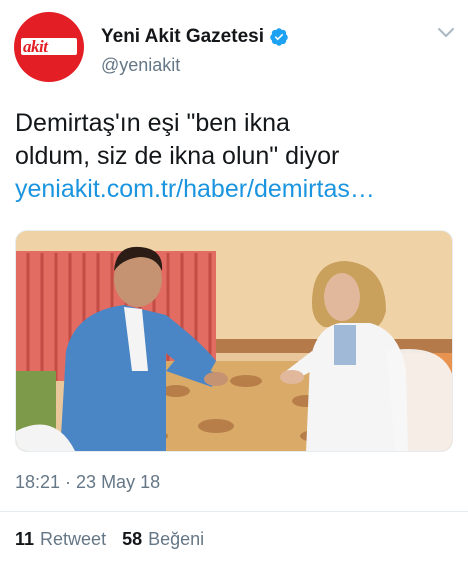  I want to click on tweet-text-line: Demirtaş'ın eşi "ben ikna, so click(152, 123).